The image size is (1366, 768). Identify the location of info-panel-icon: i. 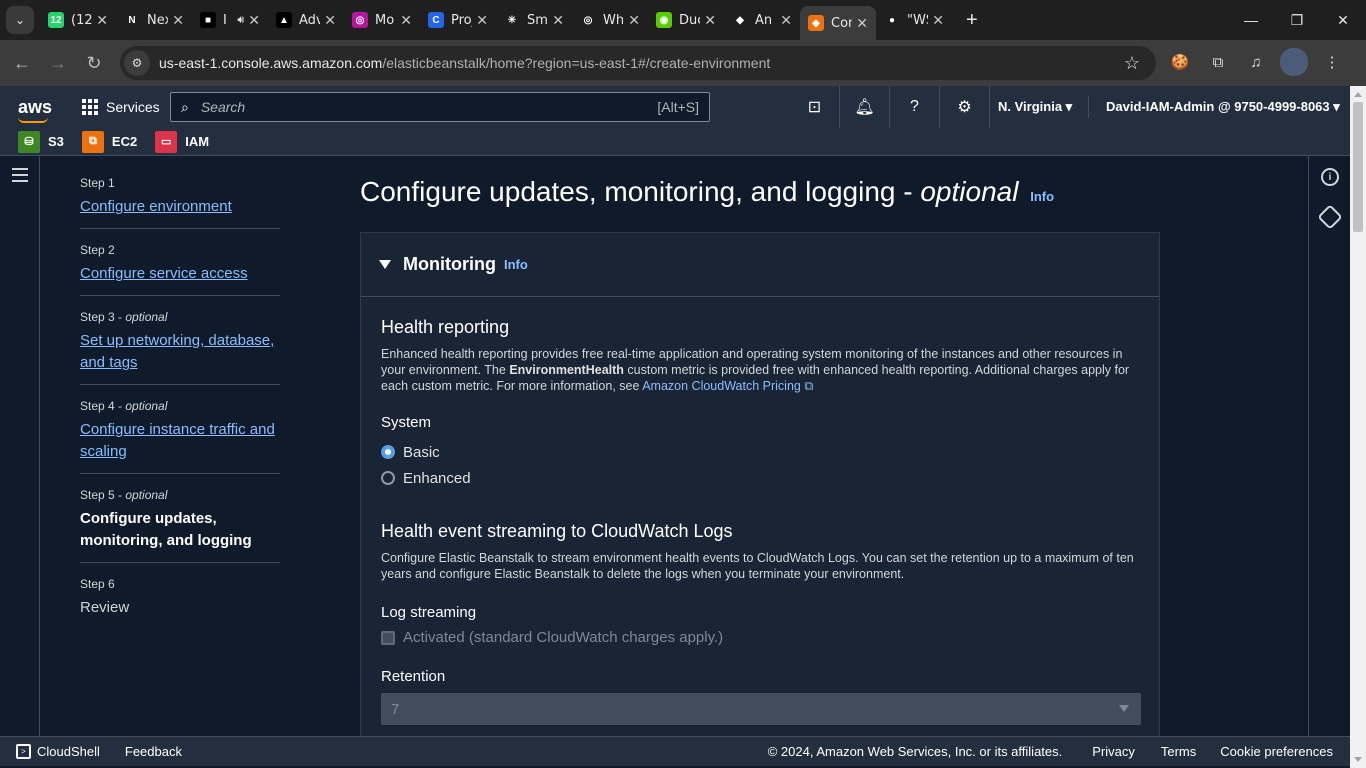
(1330, 177).